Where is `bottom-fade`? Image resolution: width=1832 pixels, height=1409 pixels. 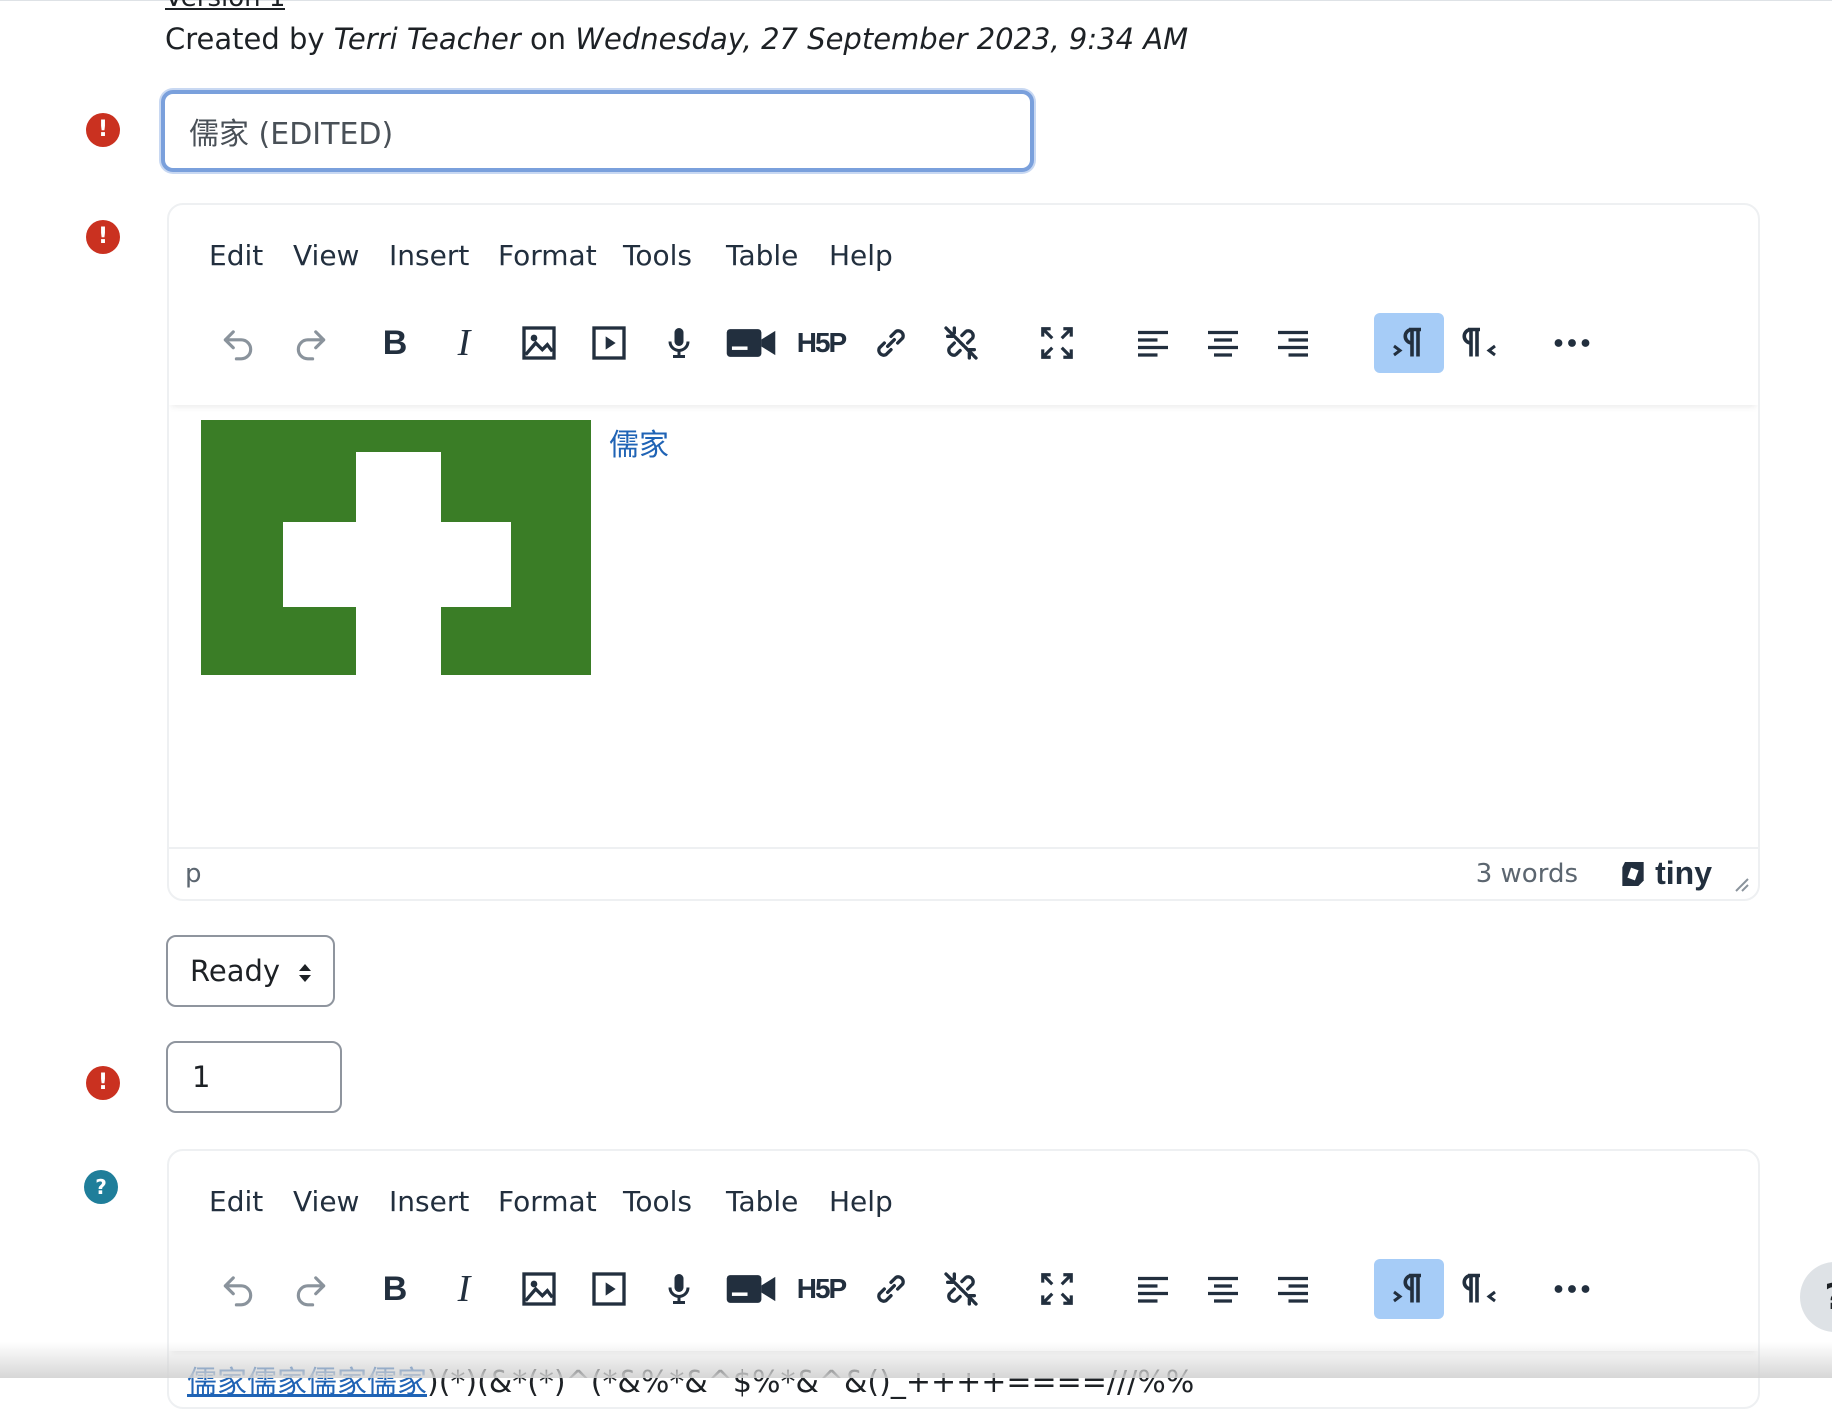 bottom-fade is located at coordinates (916, 1360).